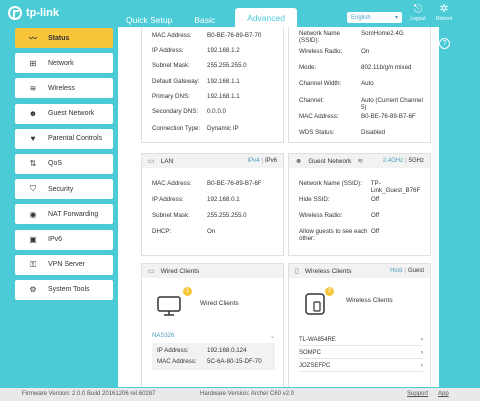  Describe the element at coordinates (33, 38) in the screenshot. I see `pulse-icon: 〰` at that location.